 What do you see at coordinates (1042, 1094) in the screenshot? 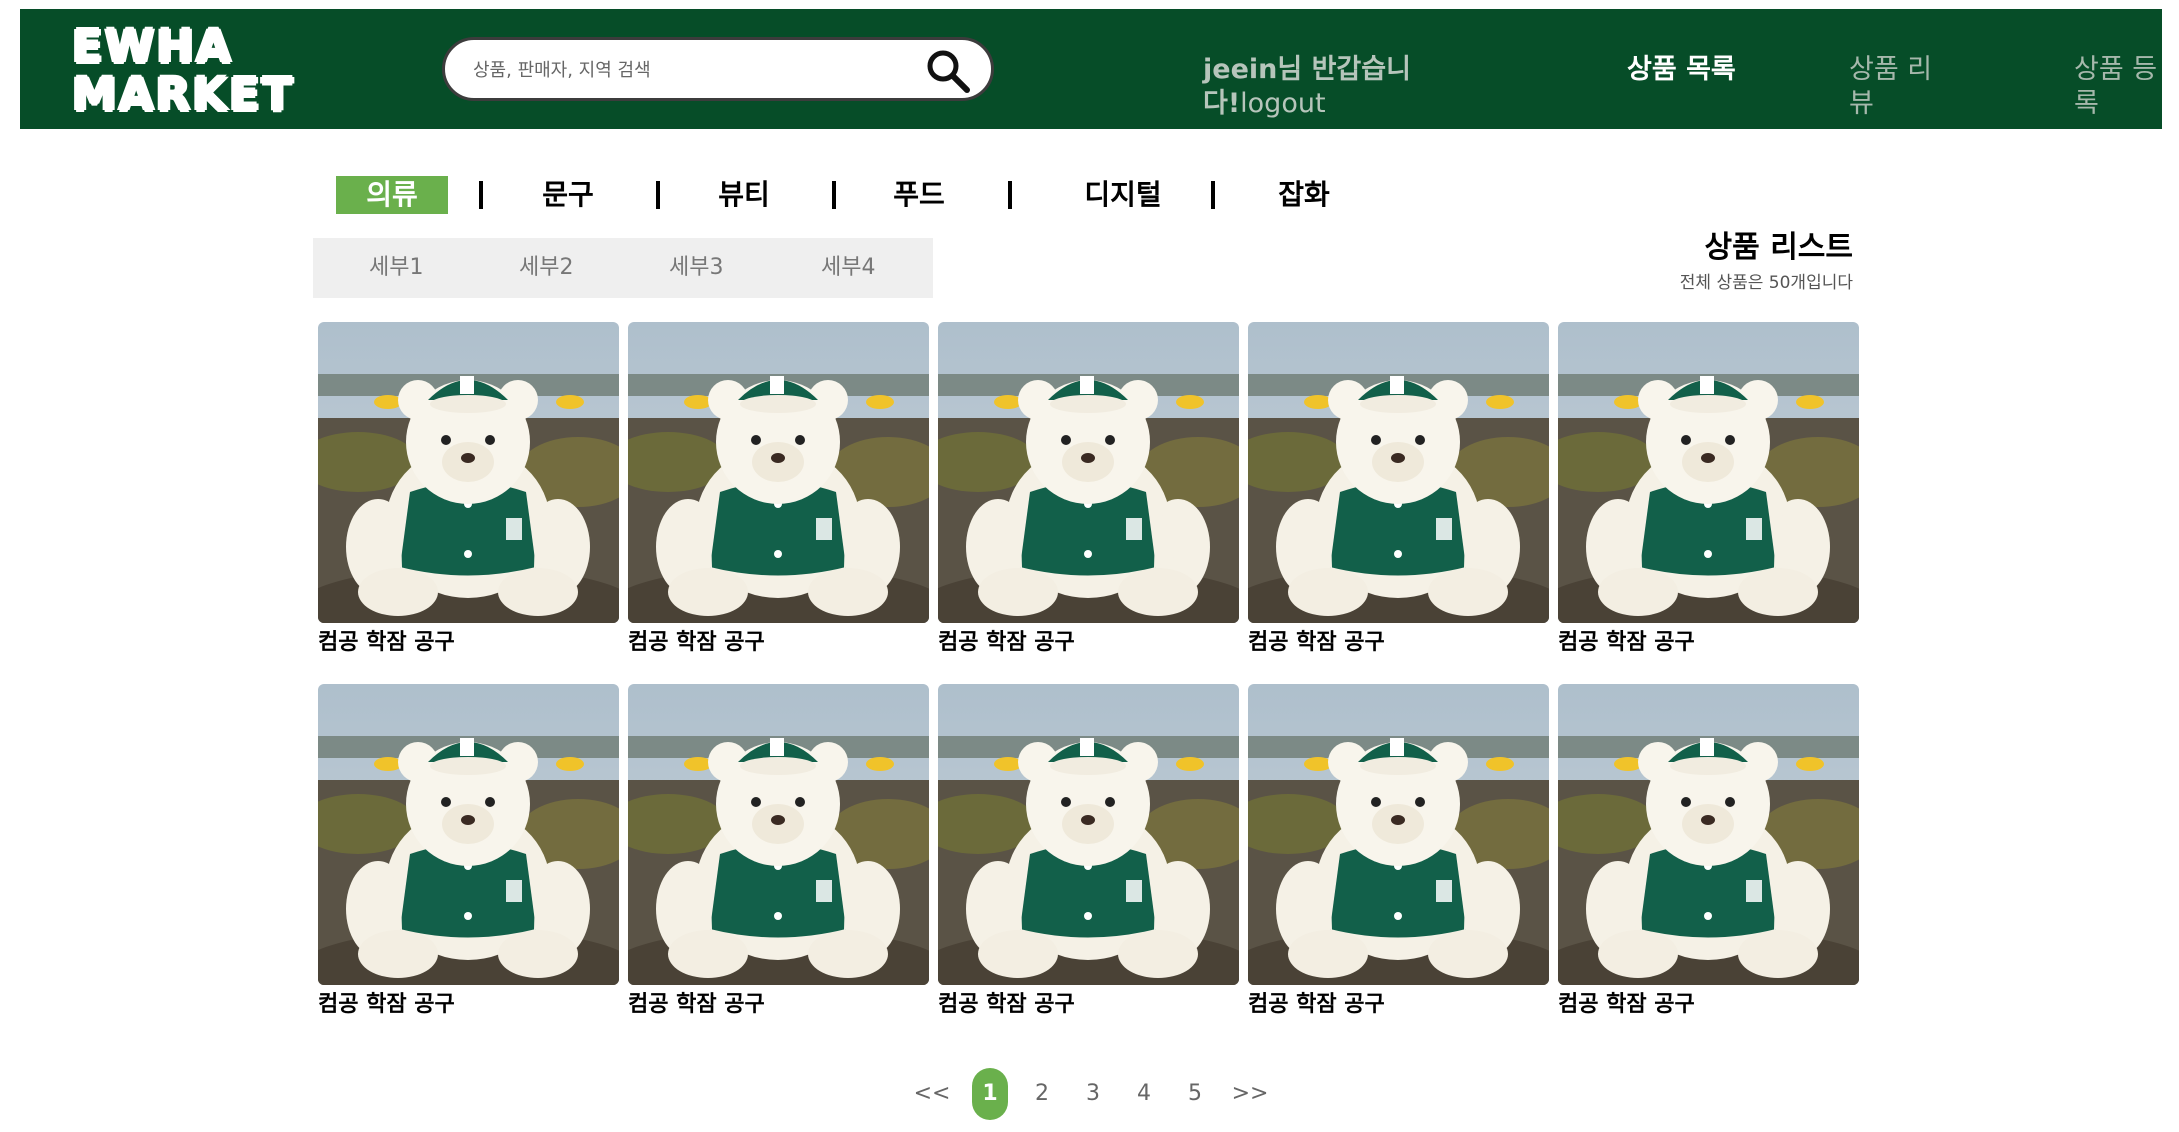
I see `pagination-page: 2` at bounding box center [1042, 1094].